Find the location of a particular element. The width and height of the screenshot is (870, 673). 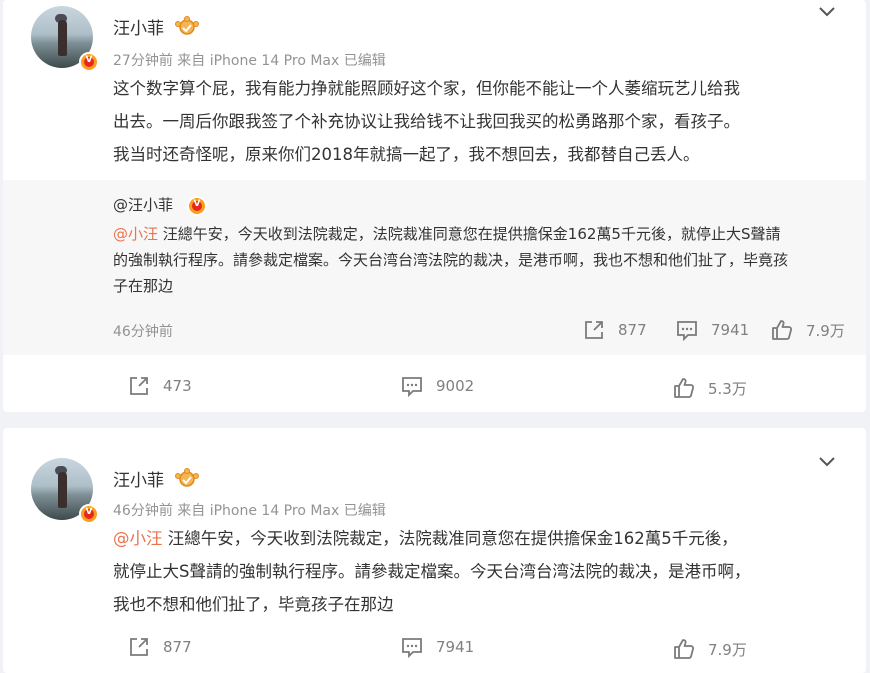

post-text-line: 我当时还奇怪呢，原来你们2018年就搞一起了，我不想回去，我都替自己丢人。 is located at coordinates (406, 154).